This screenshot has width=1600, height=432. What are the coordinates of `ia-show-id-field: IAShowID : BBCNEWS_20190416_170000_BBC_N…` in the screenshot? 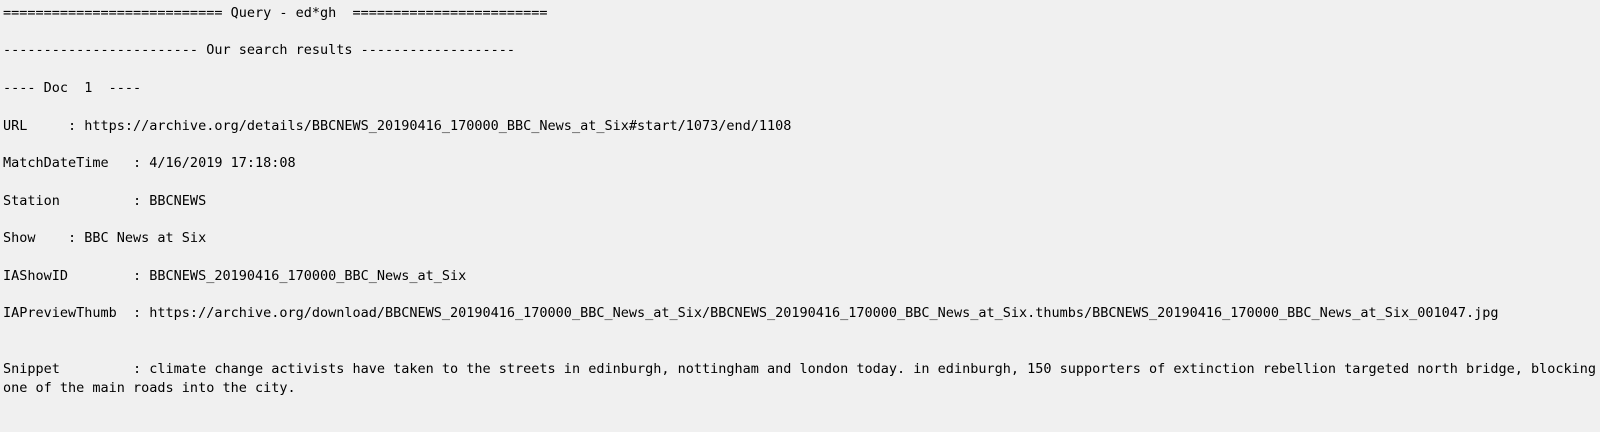 It's located at (235, 276).